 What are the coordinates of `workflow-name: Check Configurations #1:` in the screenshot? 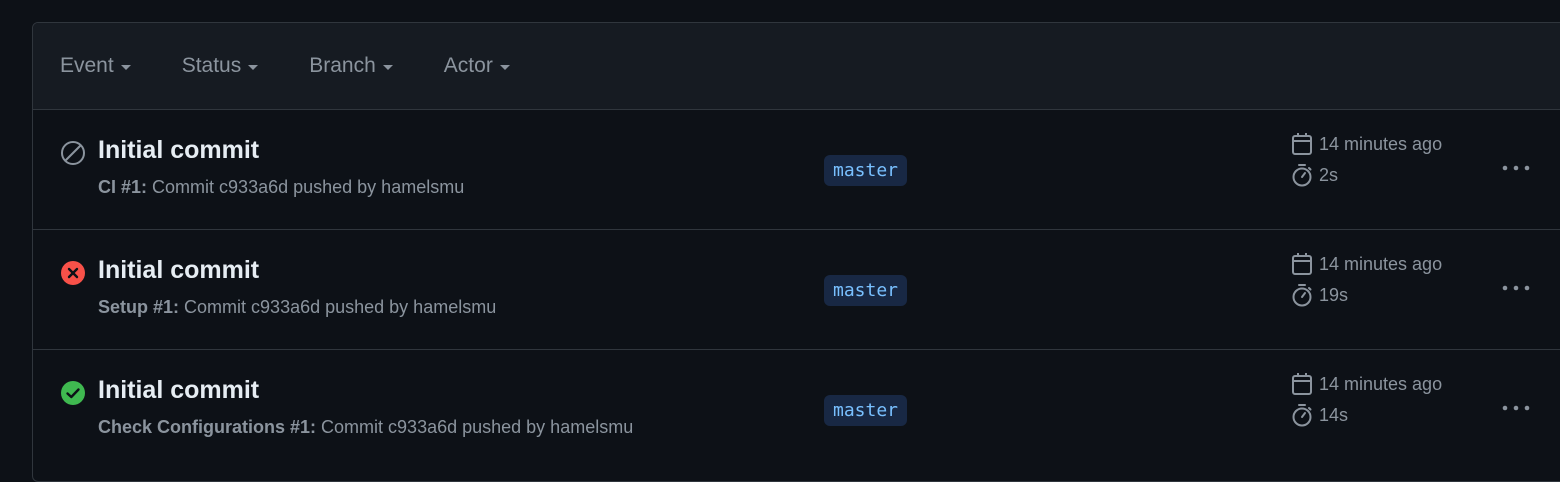 It's located at (207, 427).